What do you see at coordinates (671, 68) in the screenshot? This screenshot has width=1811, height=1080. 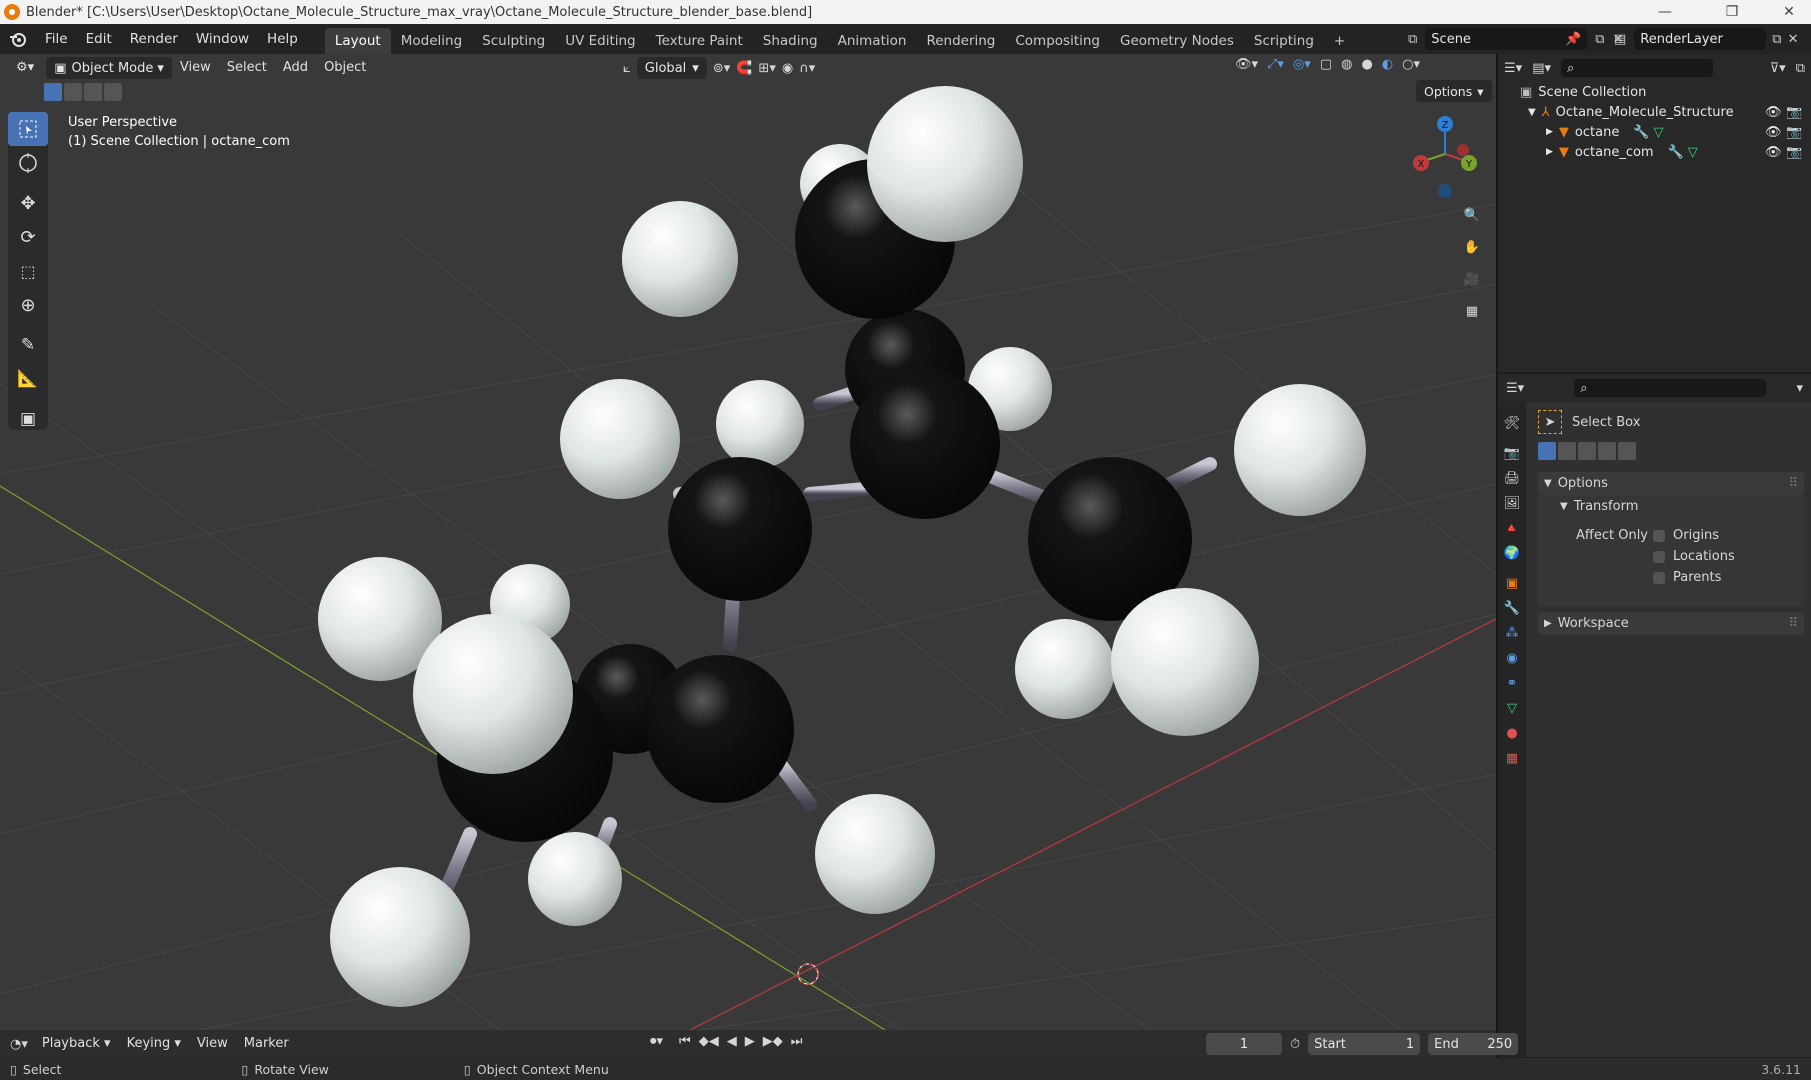 I see `transform-orientation-dropdown: Global ▾` at bounding box center [671, 68].